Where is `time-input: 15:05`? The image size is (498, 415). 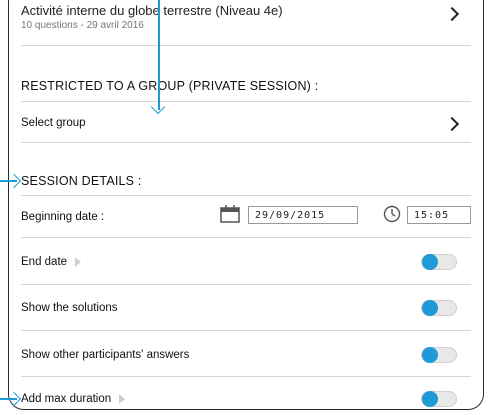
time-input: 15:05 is located at coordinates (439, 215).